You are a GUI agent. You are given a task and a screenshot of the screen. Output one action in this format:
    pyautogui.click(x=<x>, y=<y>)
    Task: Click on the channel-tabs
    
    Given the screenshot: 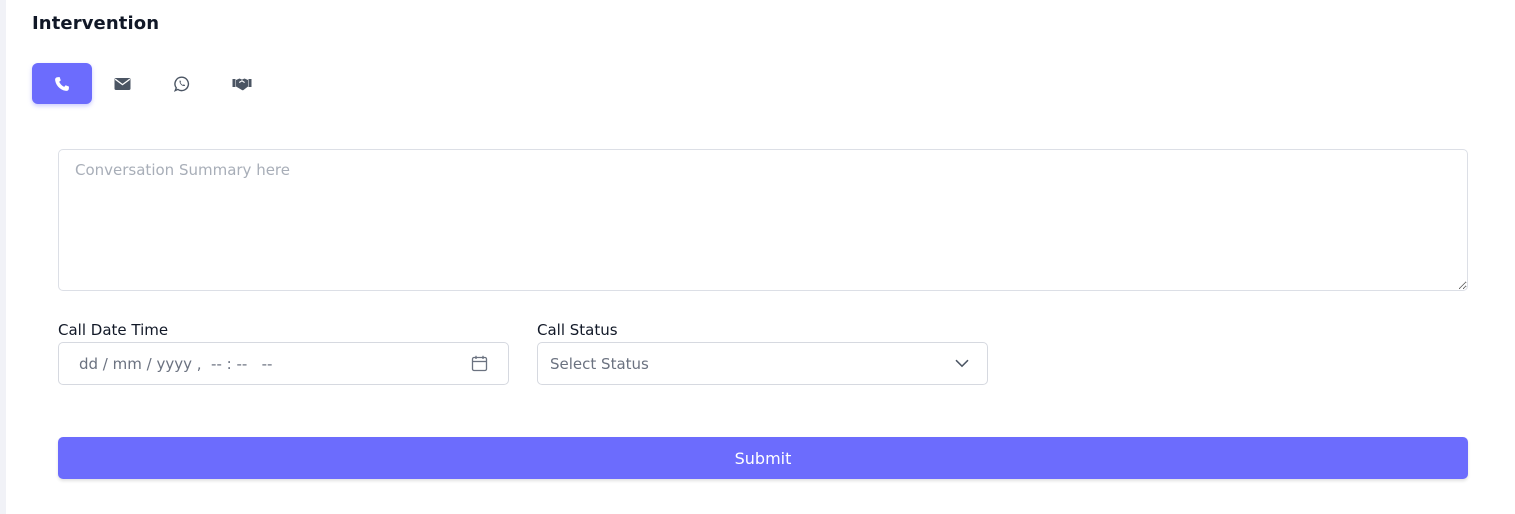 What is the action you would take?
    pyautogui.click(x=152, y=83)
    